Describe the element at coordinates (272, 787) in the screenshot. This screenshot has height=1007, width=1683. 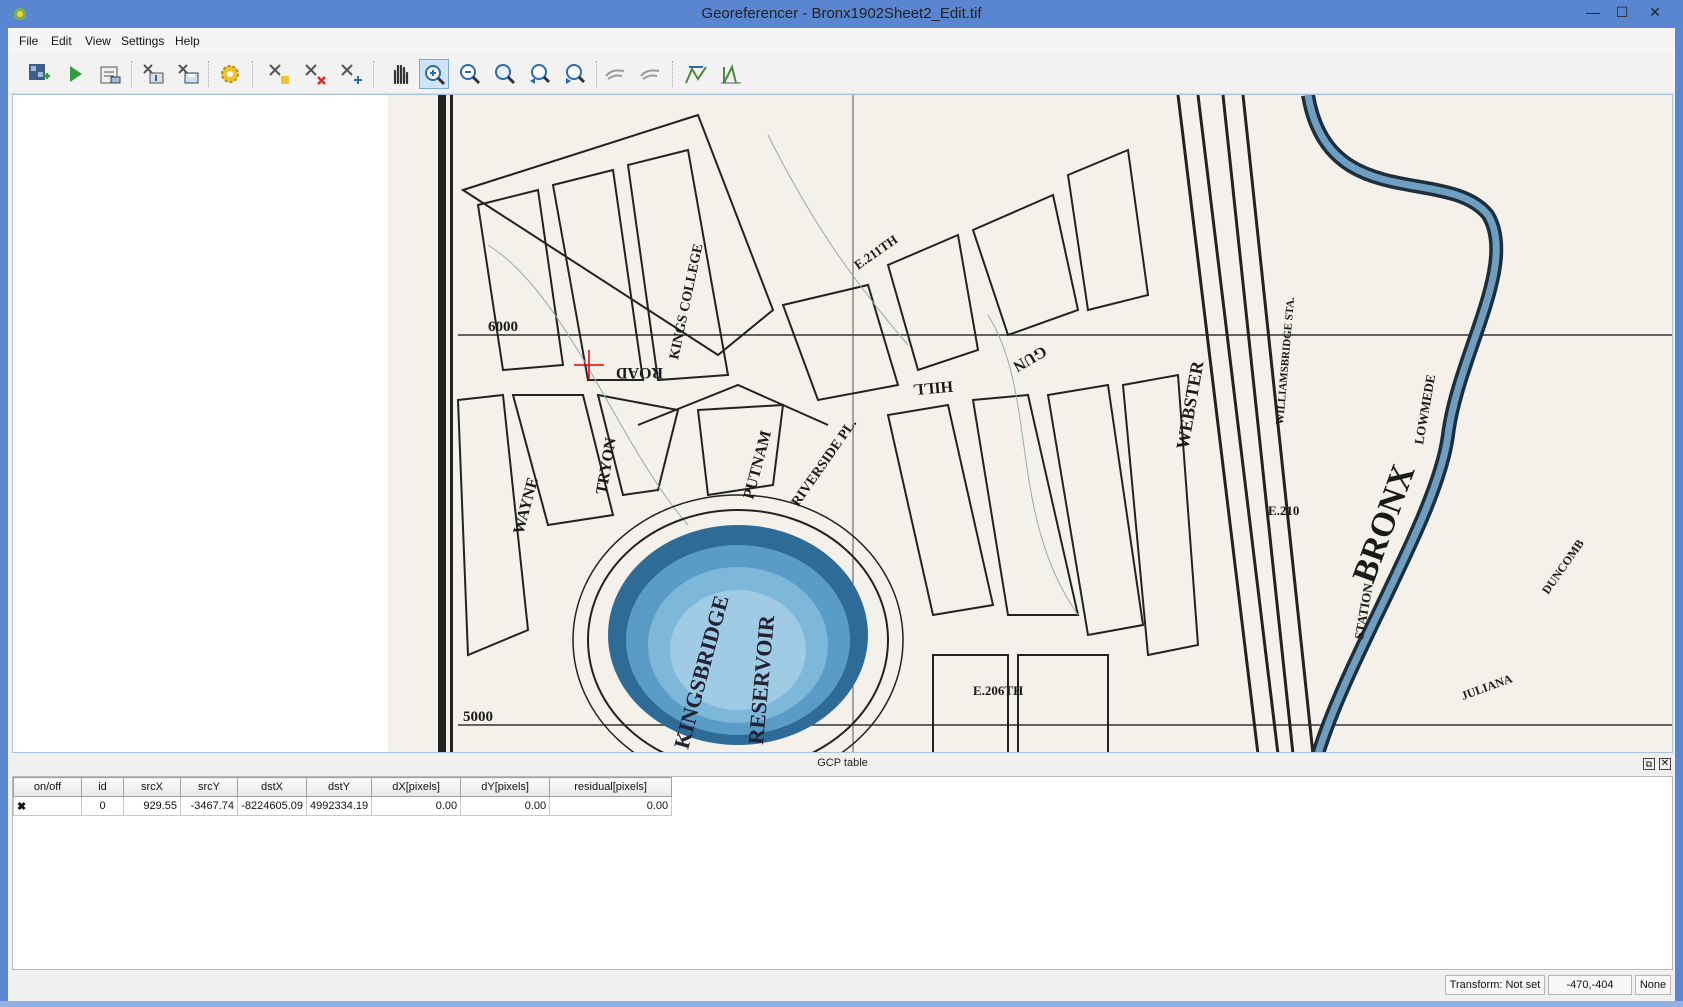
I see `column-header-dstx: dstX` at that location.